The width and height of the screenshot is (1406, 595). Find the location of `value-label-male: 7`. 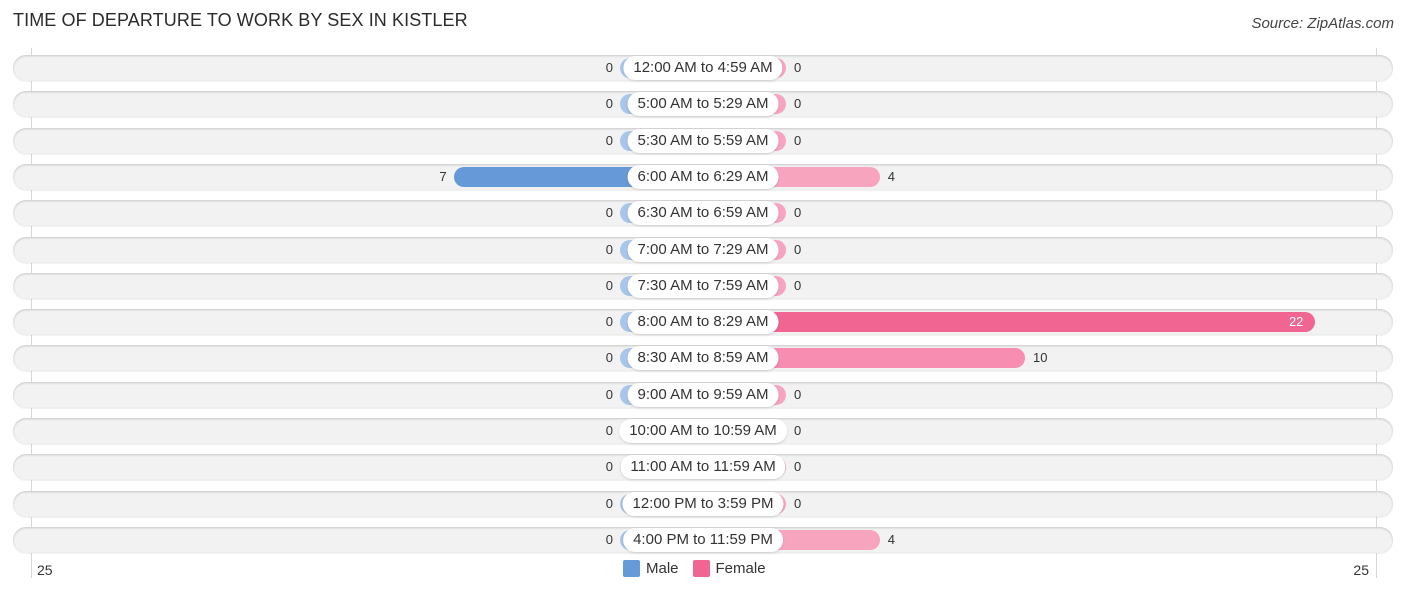

value-label-male: 7 is located at coordinates (443, 176).